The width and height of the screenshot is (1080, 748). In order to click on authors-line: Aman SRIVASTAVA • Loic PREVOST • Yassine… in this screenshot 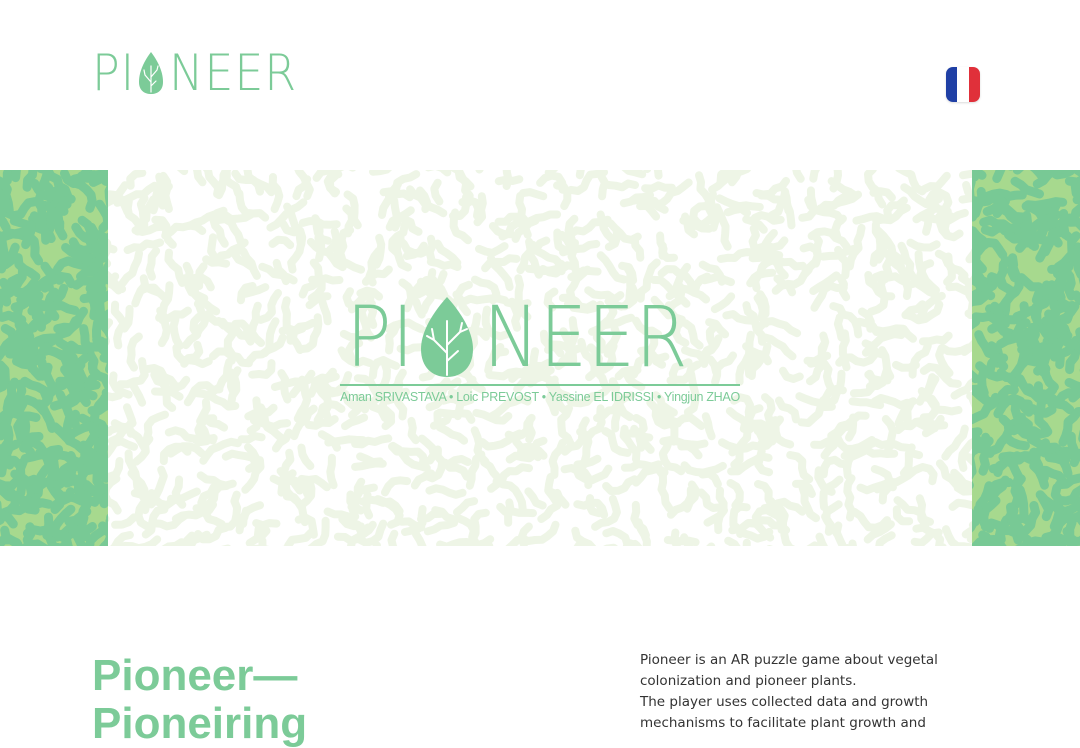, I will do `click(540, 397)`.